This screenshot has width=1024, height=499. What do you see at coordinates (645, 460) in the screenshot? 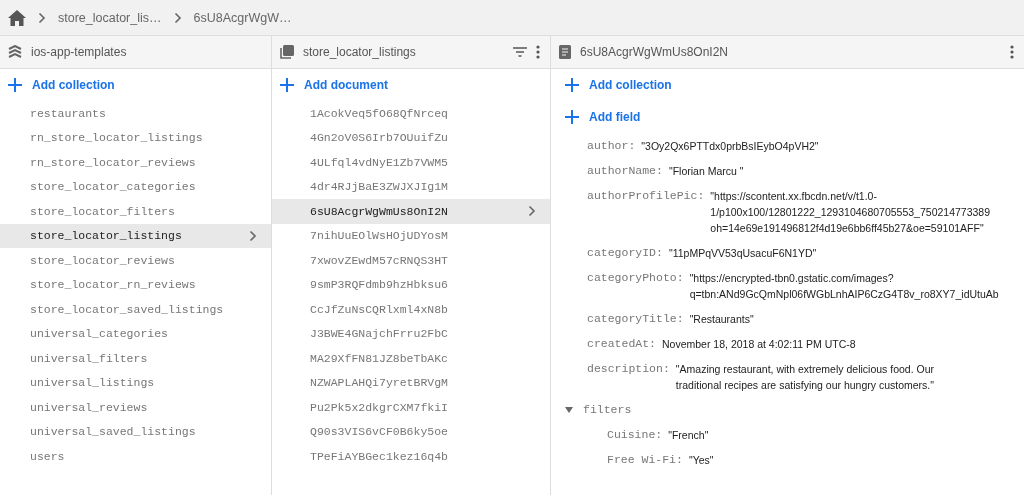
I see `field-key: Free Wi-Fi:` at bounding box center [645, 460].